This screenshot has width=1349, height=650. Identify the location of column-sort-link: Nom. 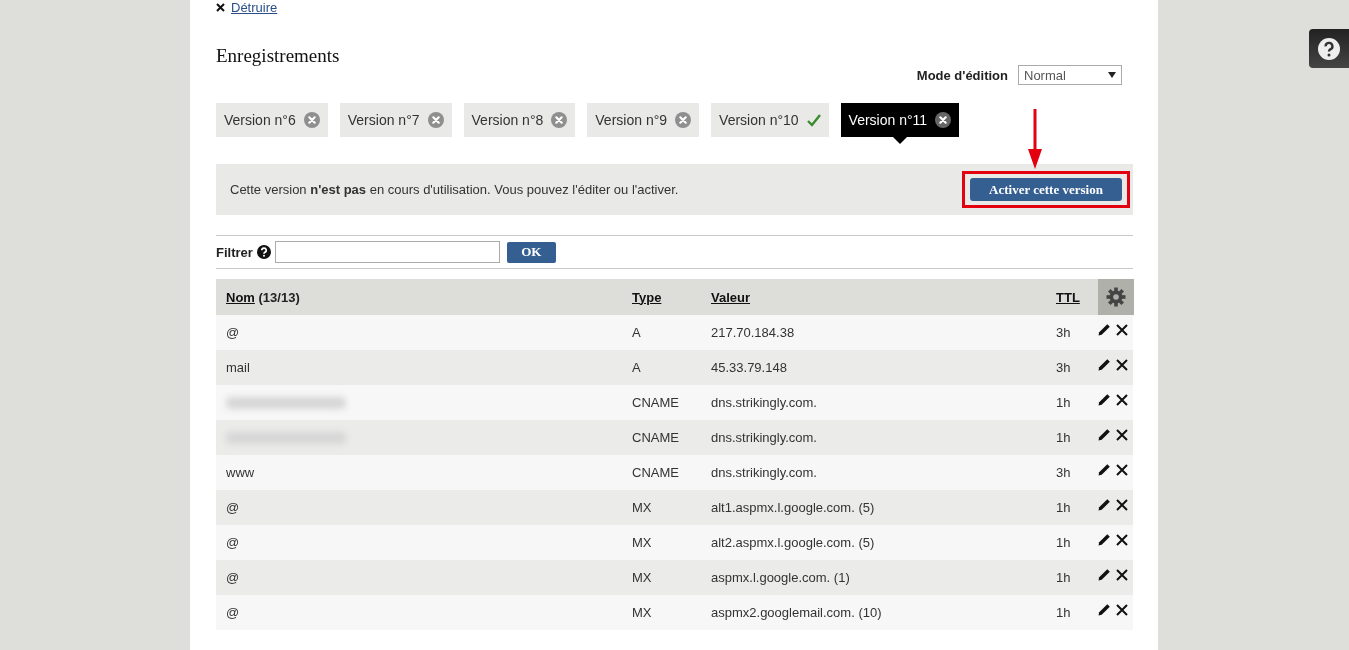
(240, 297).